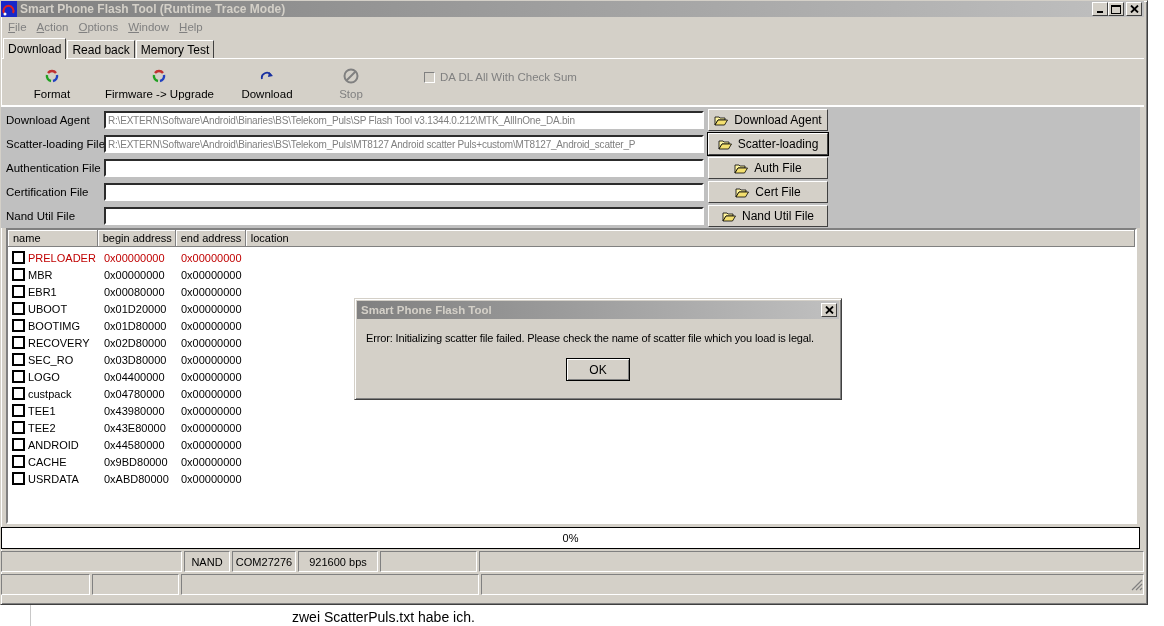 The image size is (1164, 626). Describe the element at coordinates (47, 461) in the screenshot. I see `partition-name: CACHE` at that location.